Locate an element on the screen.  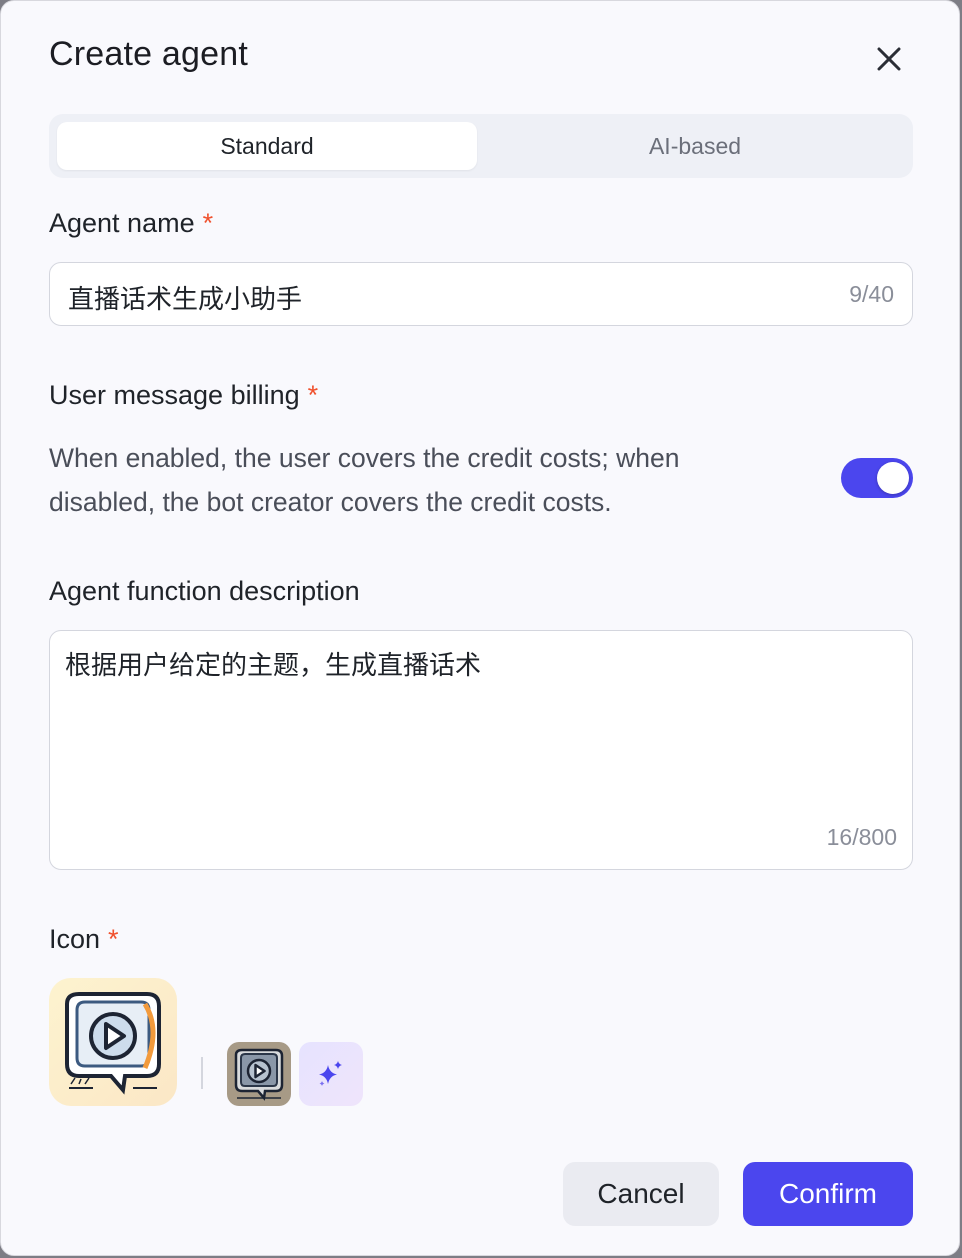
function-description-value: 根据用户给定的主题，生成直播话术 is located at coordinates (273, 666).